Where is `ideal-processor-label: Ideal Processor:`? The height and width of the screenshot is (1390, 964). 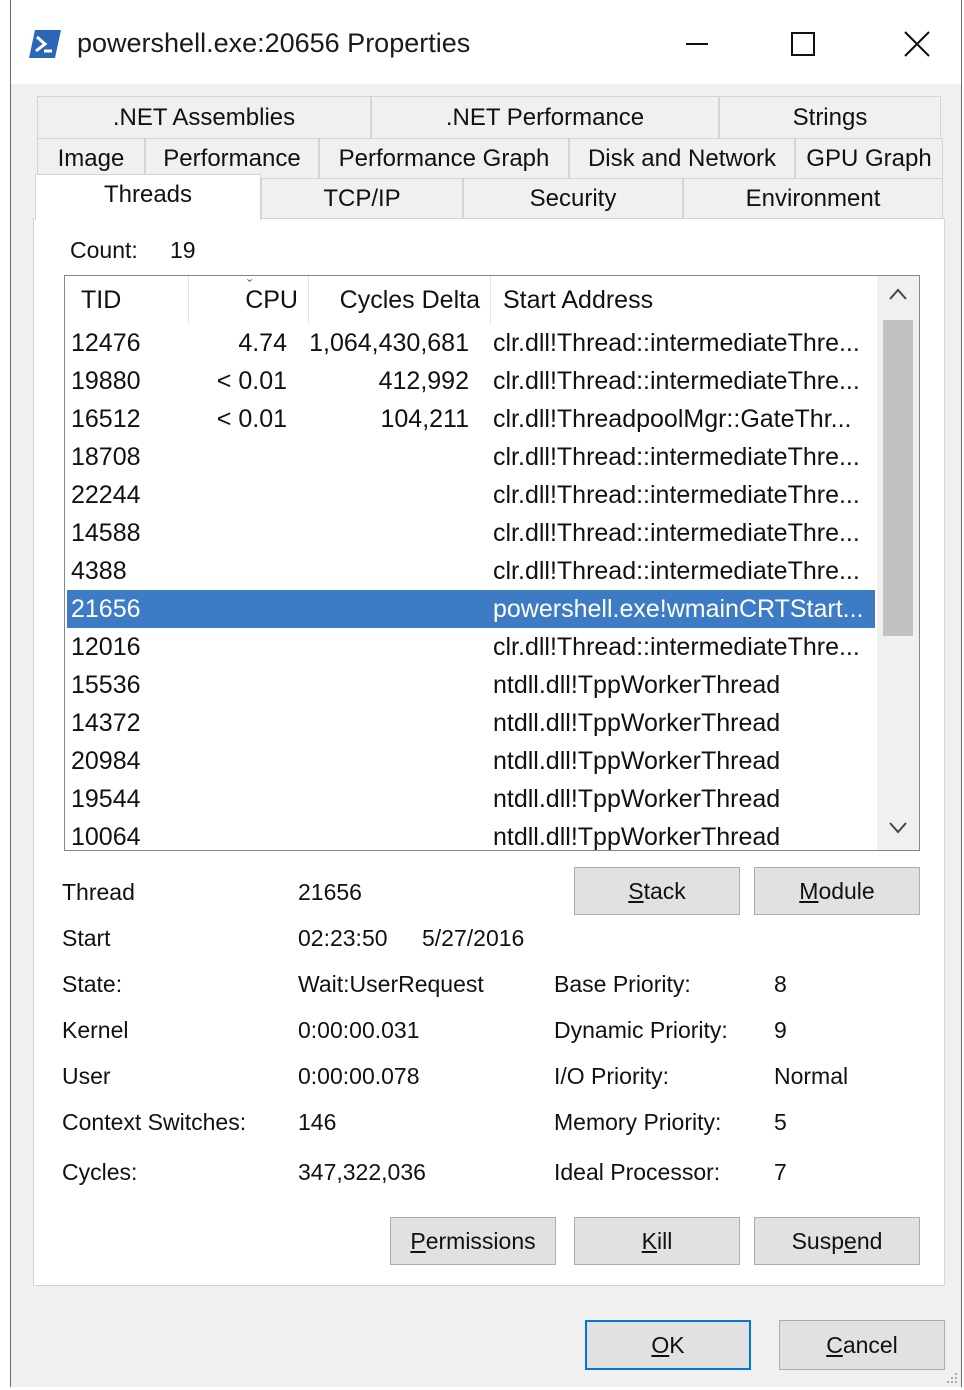 ideal-processor-label: Ideal Processor: is located at coordinates (637, 1172).